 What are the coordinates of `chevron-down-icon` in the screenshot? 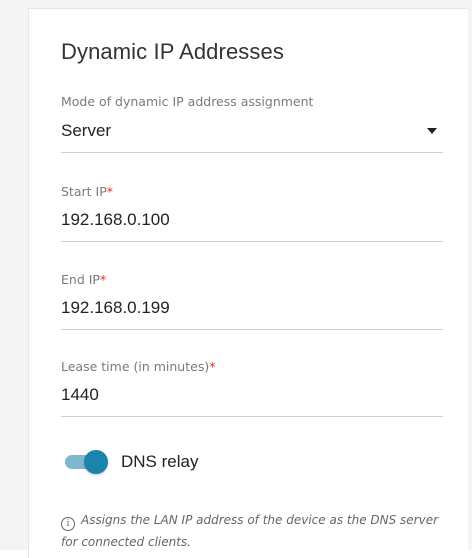 It's located at (432, 131).